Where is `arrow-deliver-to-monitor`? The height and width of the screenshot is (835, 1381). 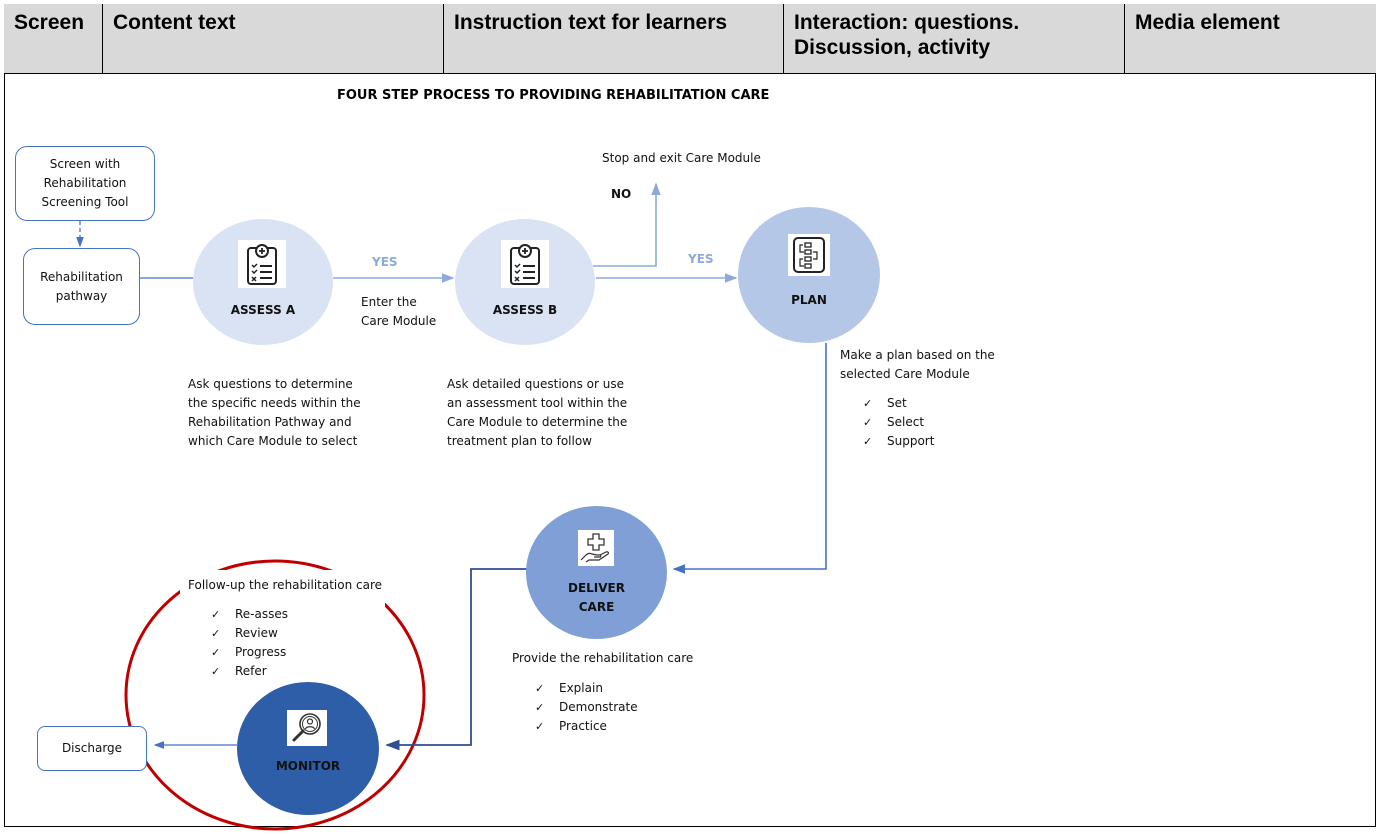 arrow-deliver-to-monitor is located at coordinates (456, 659).